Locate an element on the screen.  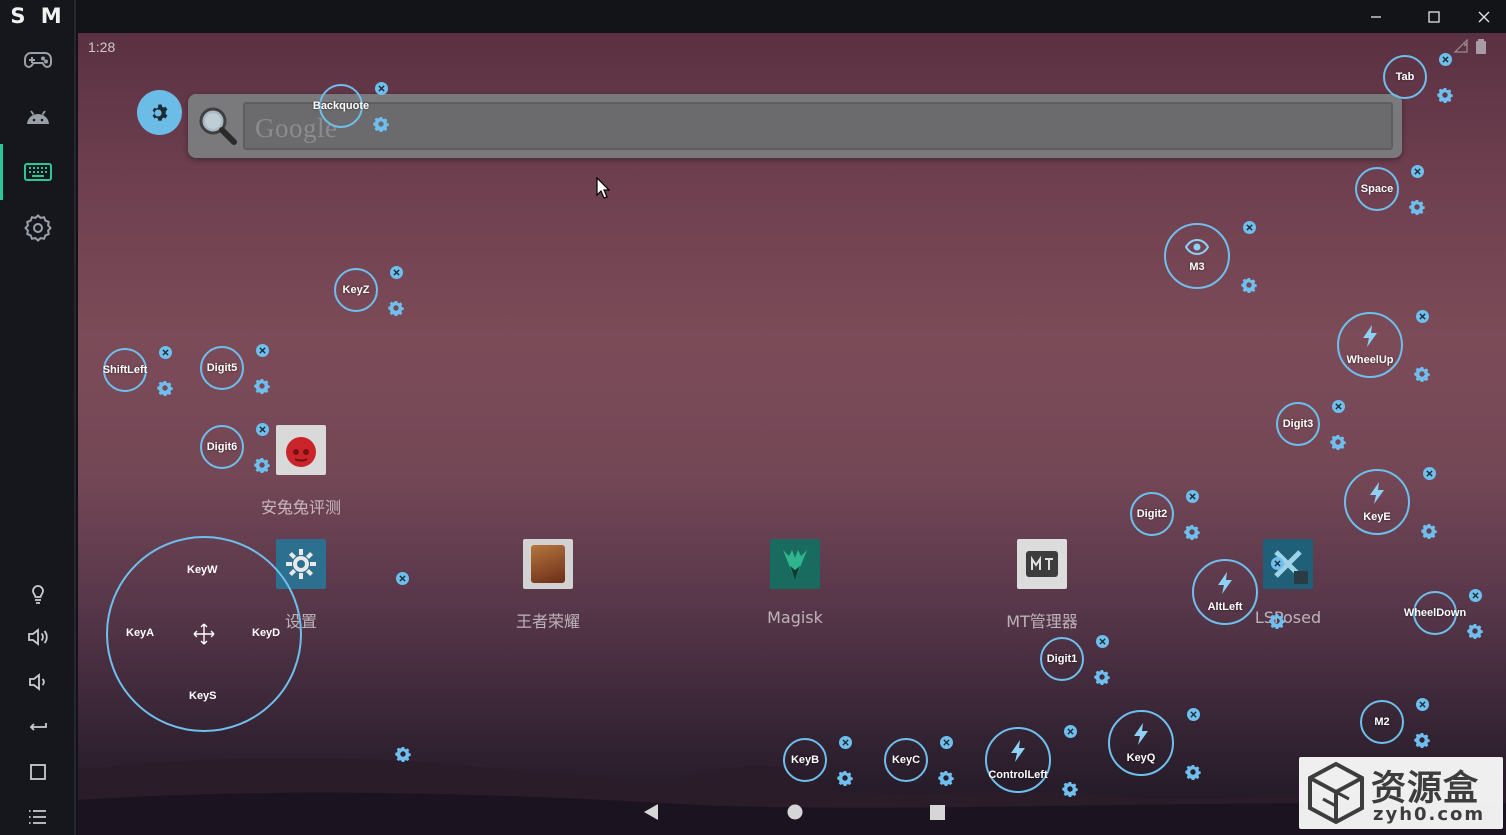
maximize-icon is located at coordinates (1434, 17).